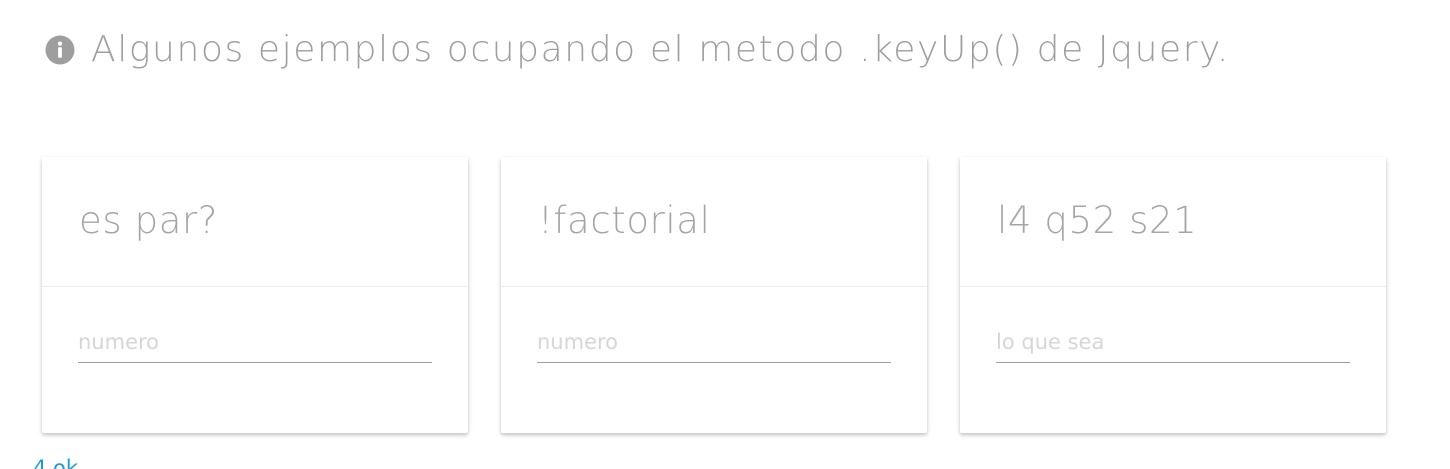  I want to click on card-title: es par?, so click(149, 220).